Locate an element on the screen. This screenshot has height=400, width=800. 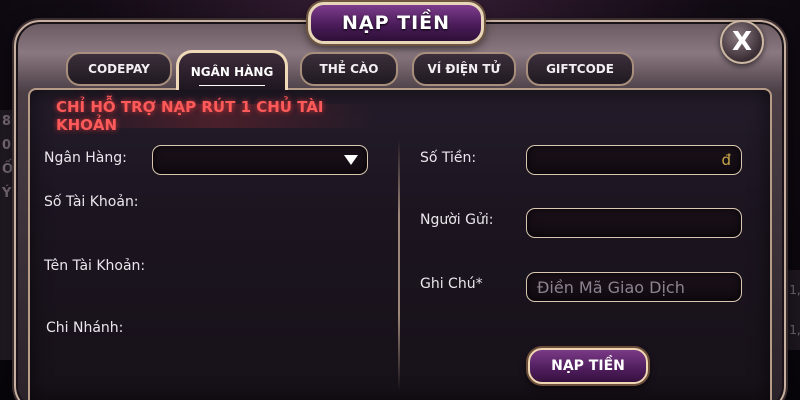
sender-label: Người Gửi: is located at coordinates (457, 220).